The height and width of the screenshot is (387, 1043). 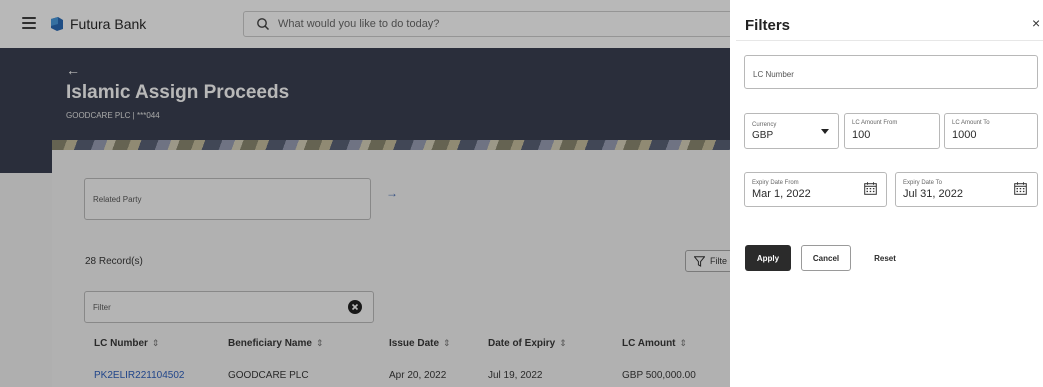 What do you see at coordinates (991, 131) in the screenshot?
I see `lc-amount-to-field: LC Amount To 1000` at bounding box center [991, 131].